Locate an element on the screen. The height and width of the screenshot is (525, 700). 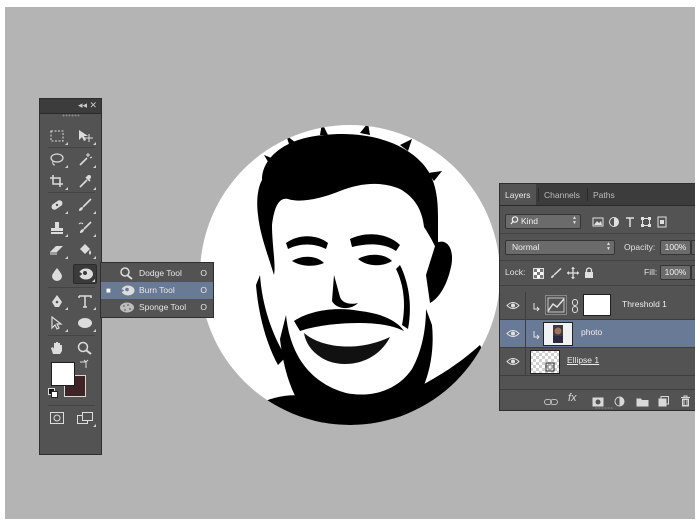
swap-colors-icon is located at coordinates (84, 365).